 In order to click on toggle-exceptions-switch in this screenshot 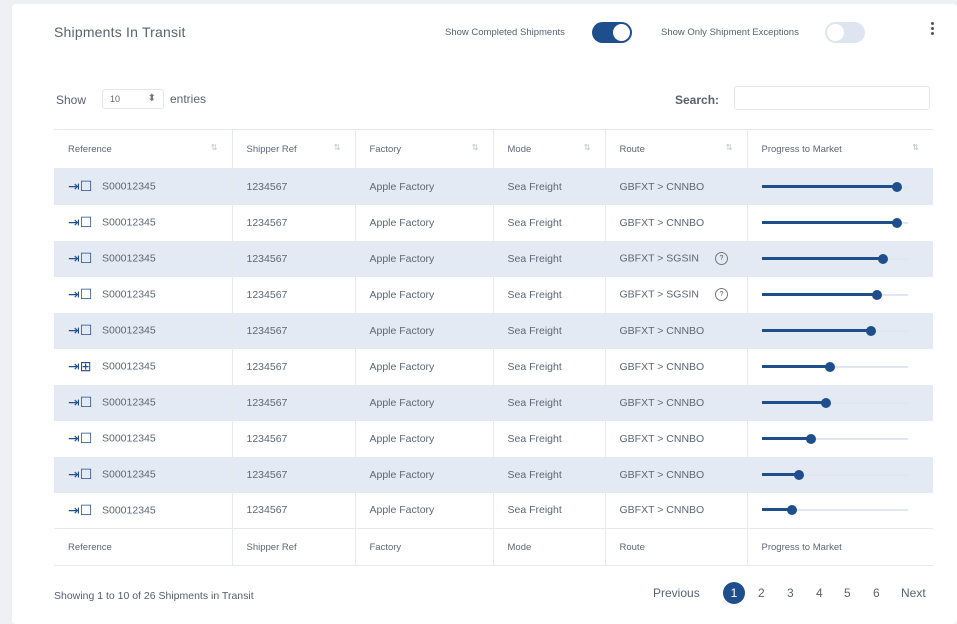, I will do `click(845, 32)`.